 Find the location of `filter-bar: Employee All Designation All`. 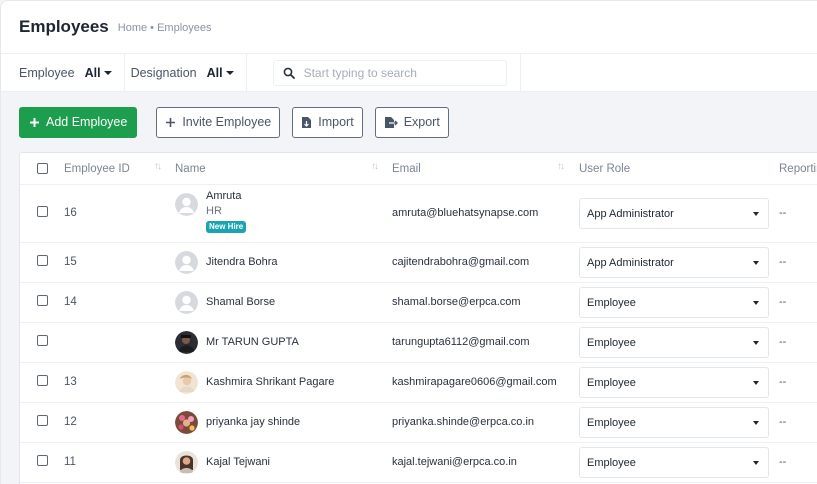

filter-bar: Employee All Designation All is located at coordinates (409, 73).